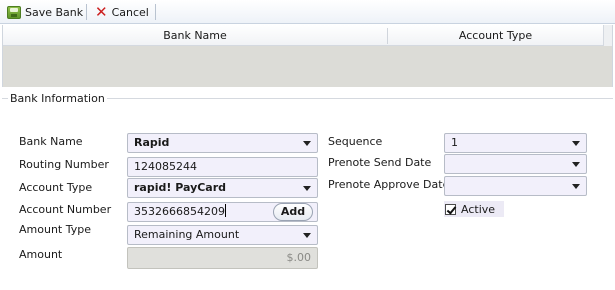  Describe the element at coordinates (222, 167) in the screenshot. I see `routing-number-input: 124085244` at that location.